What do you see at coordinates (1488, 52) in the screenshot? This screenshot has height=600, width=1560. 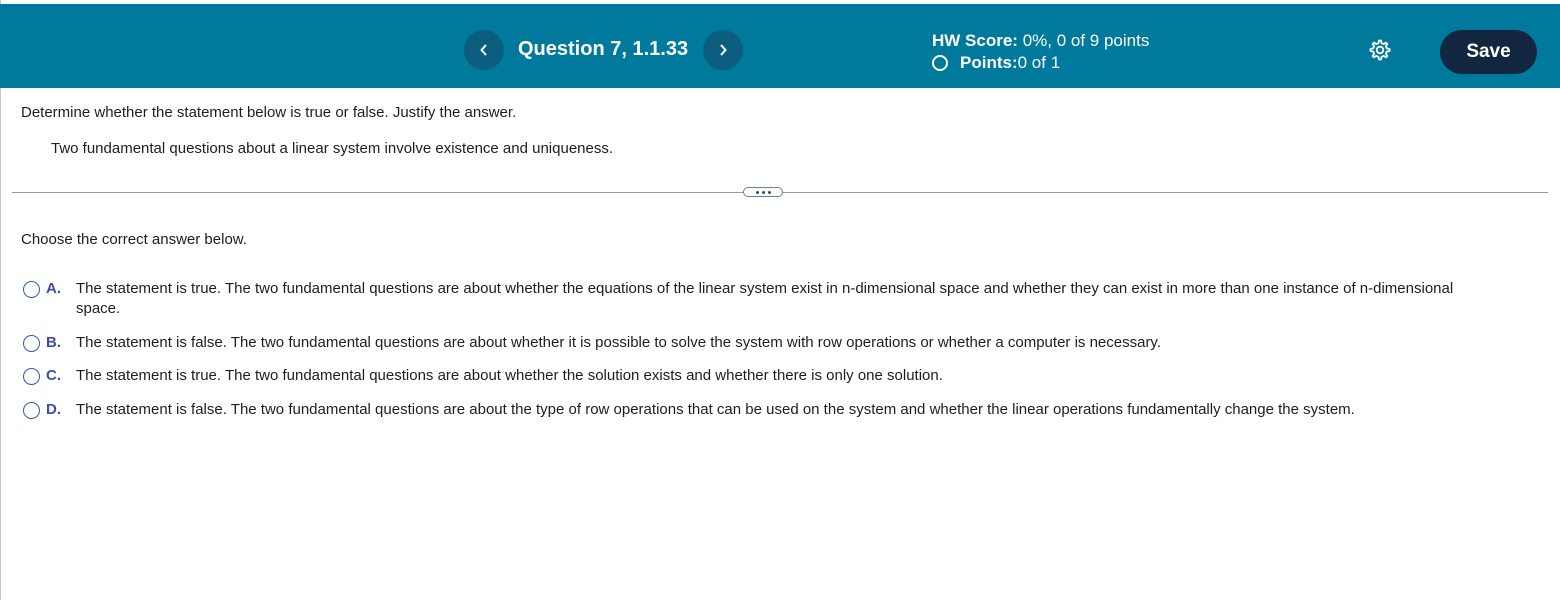 I see `save-button: Save` at bounding box center [1488, 52].